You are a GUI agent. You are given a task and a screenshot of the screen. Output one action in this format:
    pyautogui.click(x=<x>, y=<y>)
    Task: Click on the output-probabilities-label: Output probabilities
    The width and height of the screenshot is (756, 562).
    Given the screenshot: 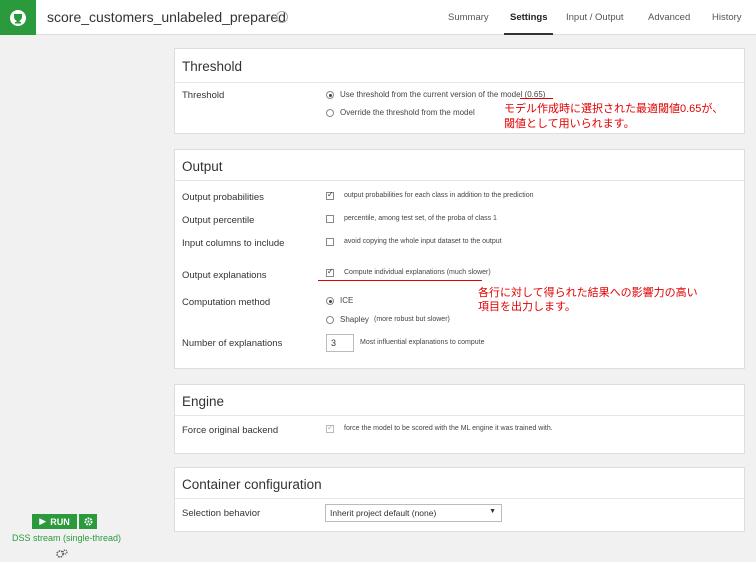 What is the action you would take?
    pyautogui.click(x=223, y=197)
    